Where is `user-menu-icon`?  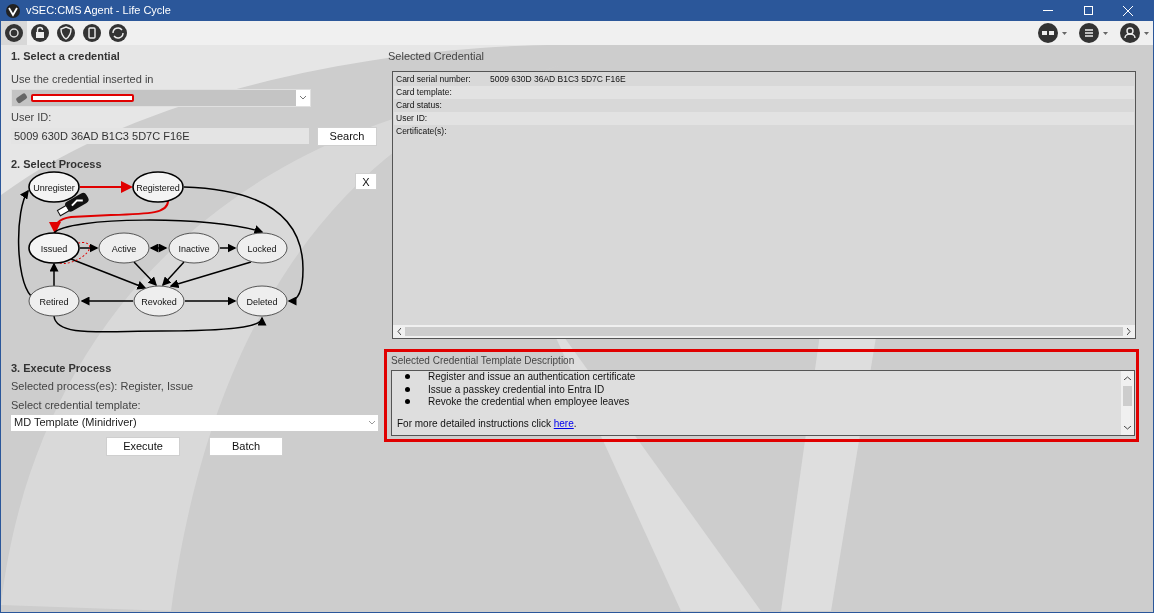 user-menu-icon is located at coordinates (1134, 33).